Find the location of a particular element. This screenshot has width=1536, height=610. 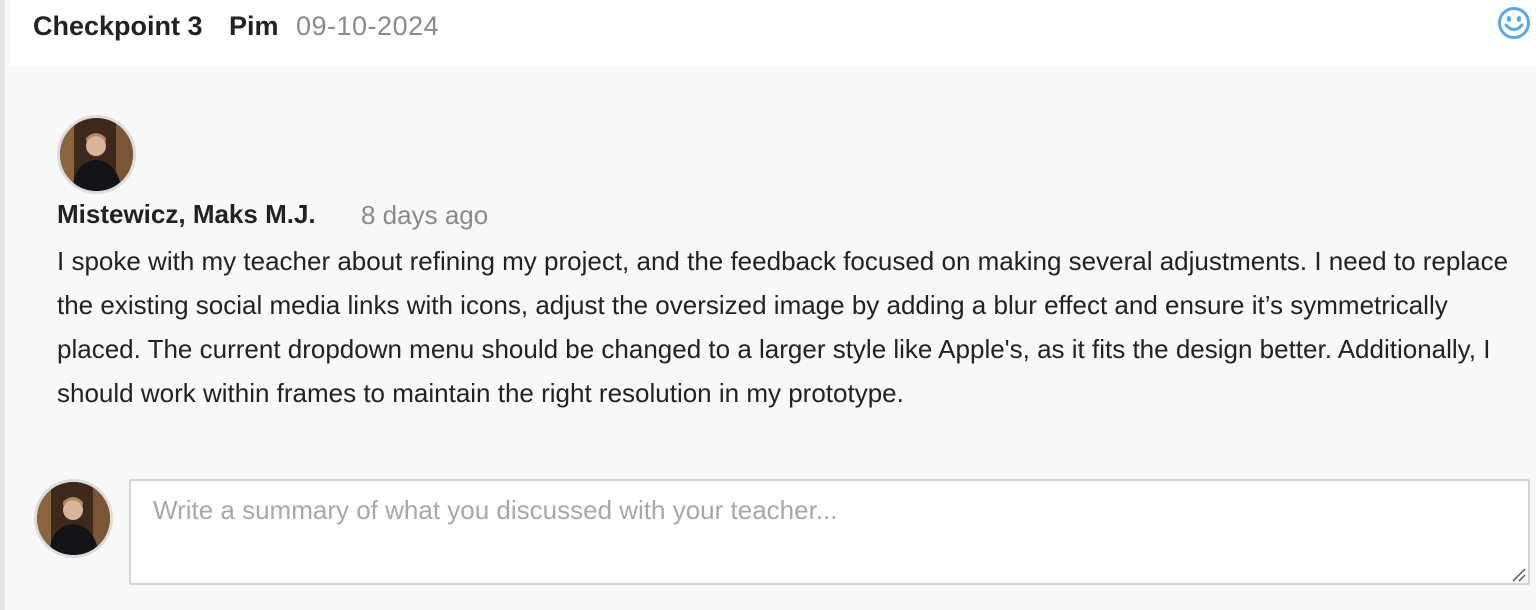

comment-timestamp: 8 days ago is located at coordinates (425, 215).